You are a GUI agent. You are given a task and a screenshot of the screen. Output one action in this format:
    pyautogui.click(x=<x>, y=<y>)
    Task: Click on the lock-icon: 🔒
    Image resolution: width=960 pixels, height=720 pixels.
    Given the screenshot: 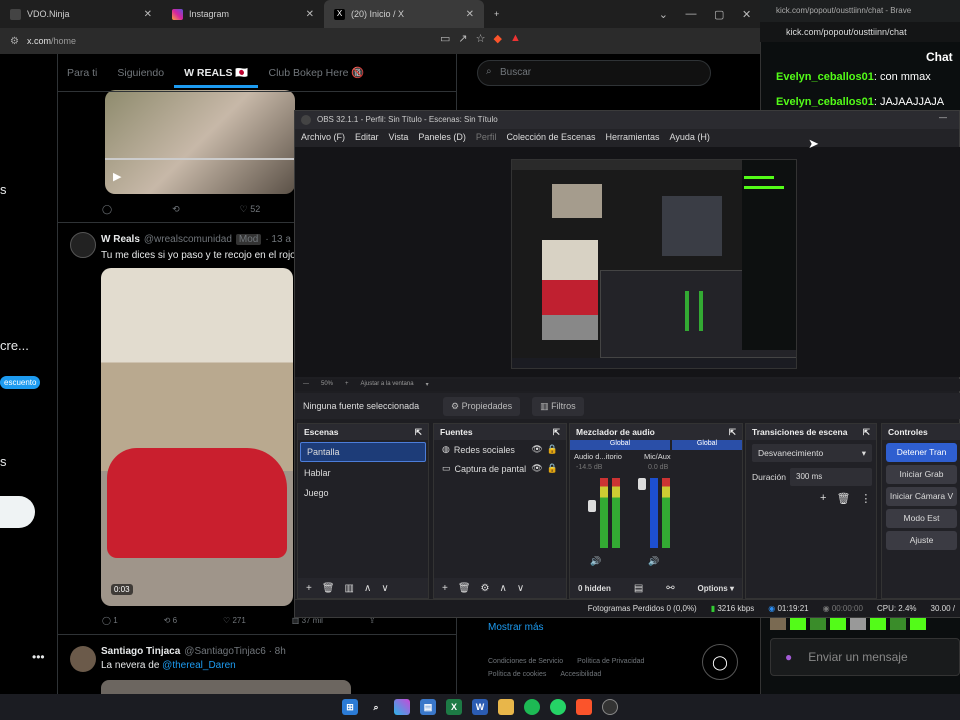 What is the action you would take?
    pyautogui.click(x=552, y=449)
    